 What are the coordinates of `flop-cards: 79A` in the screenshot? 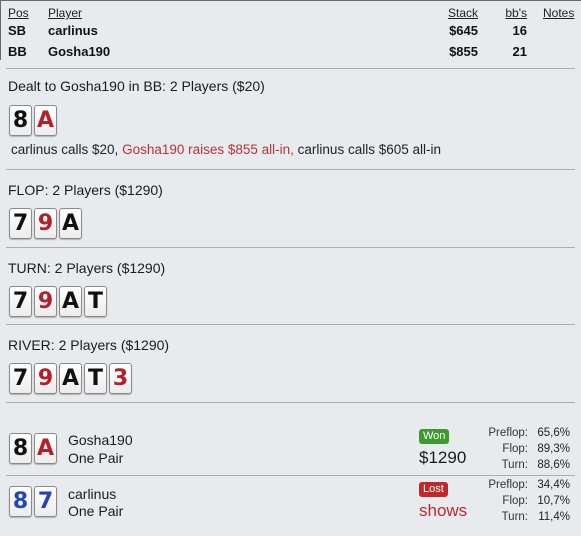 It's located at (46, 223).